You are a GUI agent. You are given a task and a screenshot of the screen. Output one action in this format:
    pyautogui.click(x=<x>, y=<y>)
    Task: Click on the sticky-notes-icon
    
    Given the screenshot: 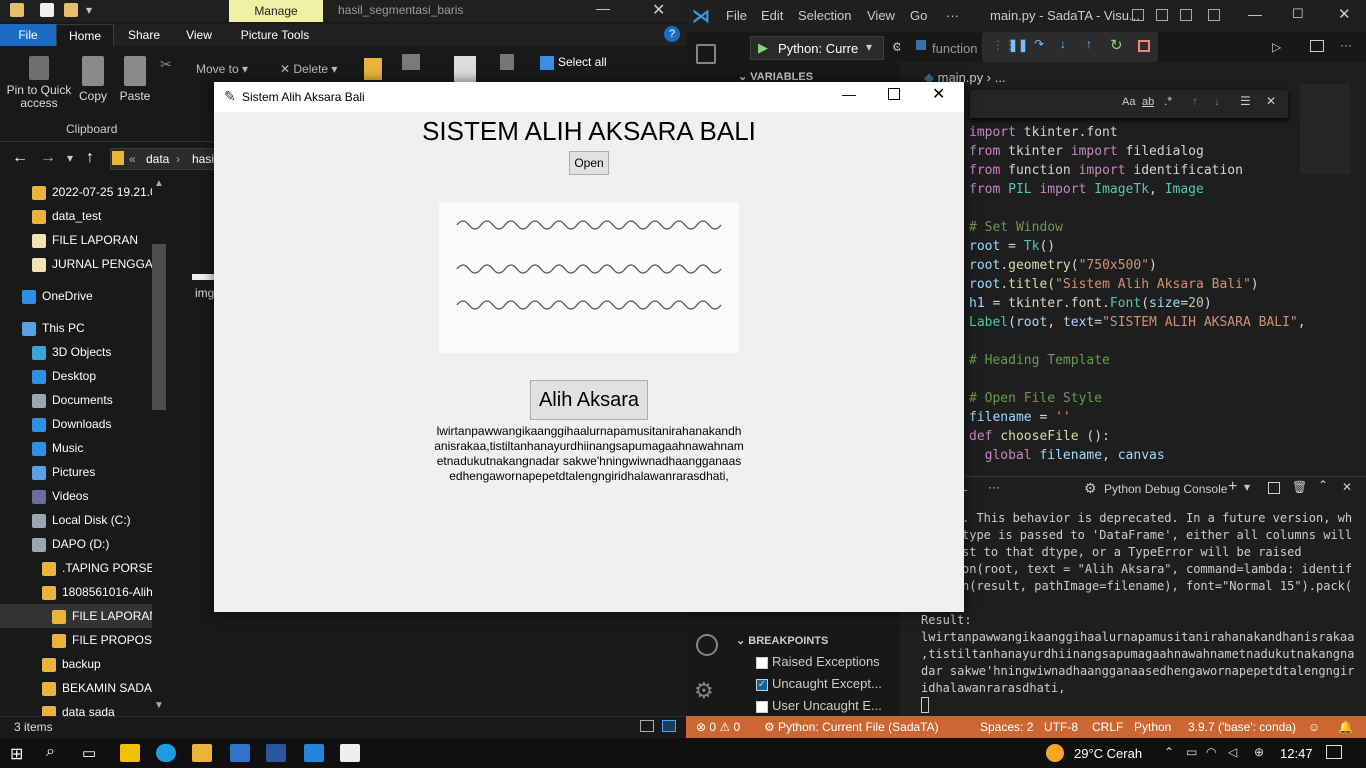 What is the action you would take?
    pyautogui.click(x=130, y=753)
    